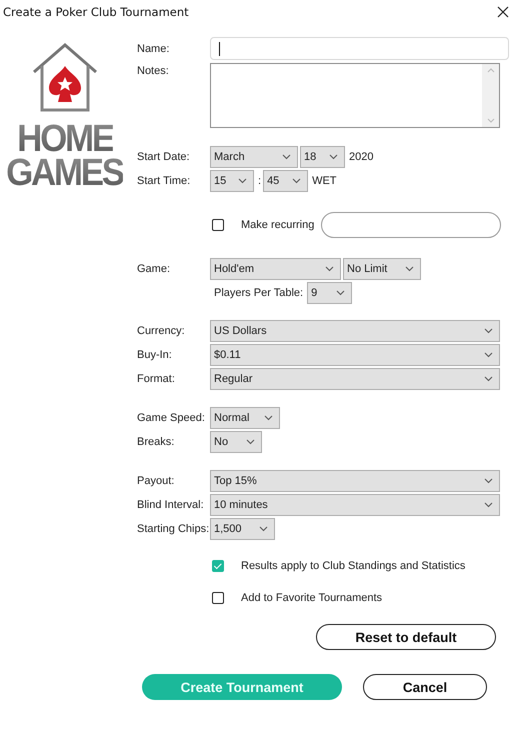 This screenshot has height=734, width=519. I want to click on dropdown: 1,500, so click(242, 529).